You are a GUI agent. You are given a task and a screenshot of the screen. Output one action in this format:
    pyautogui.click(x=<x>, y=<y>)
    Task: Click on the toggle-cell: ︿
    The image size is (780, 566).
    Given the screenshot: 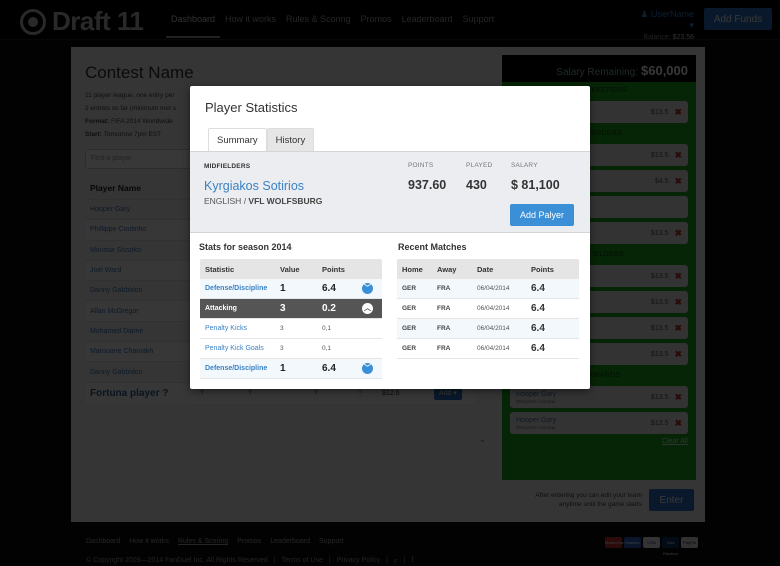 What is the action you would take?
    pyautogui.click(x=372, y=308)
    